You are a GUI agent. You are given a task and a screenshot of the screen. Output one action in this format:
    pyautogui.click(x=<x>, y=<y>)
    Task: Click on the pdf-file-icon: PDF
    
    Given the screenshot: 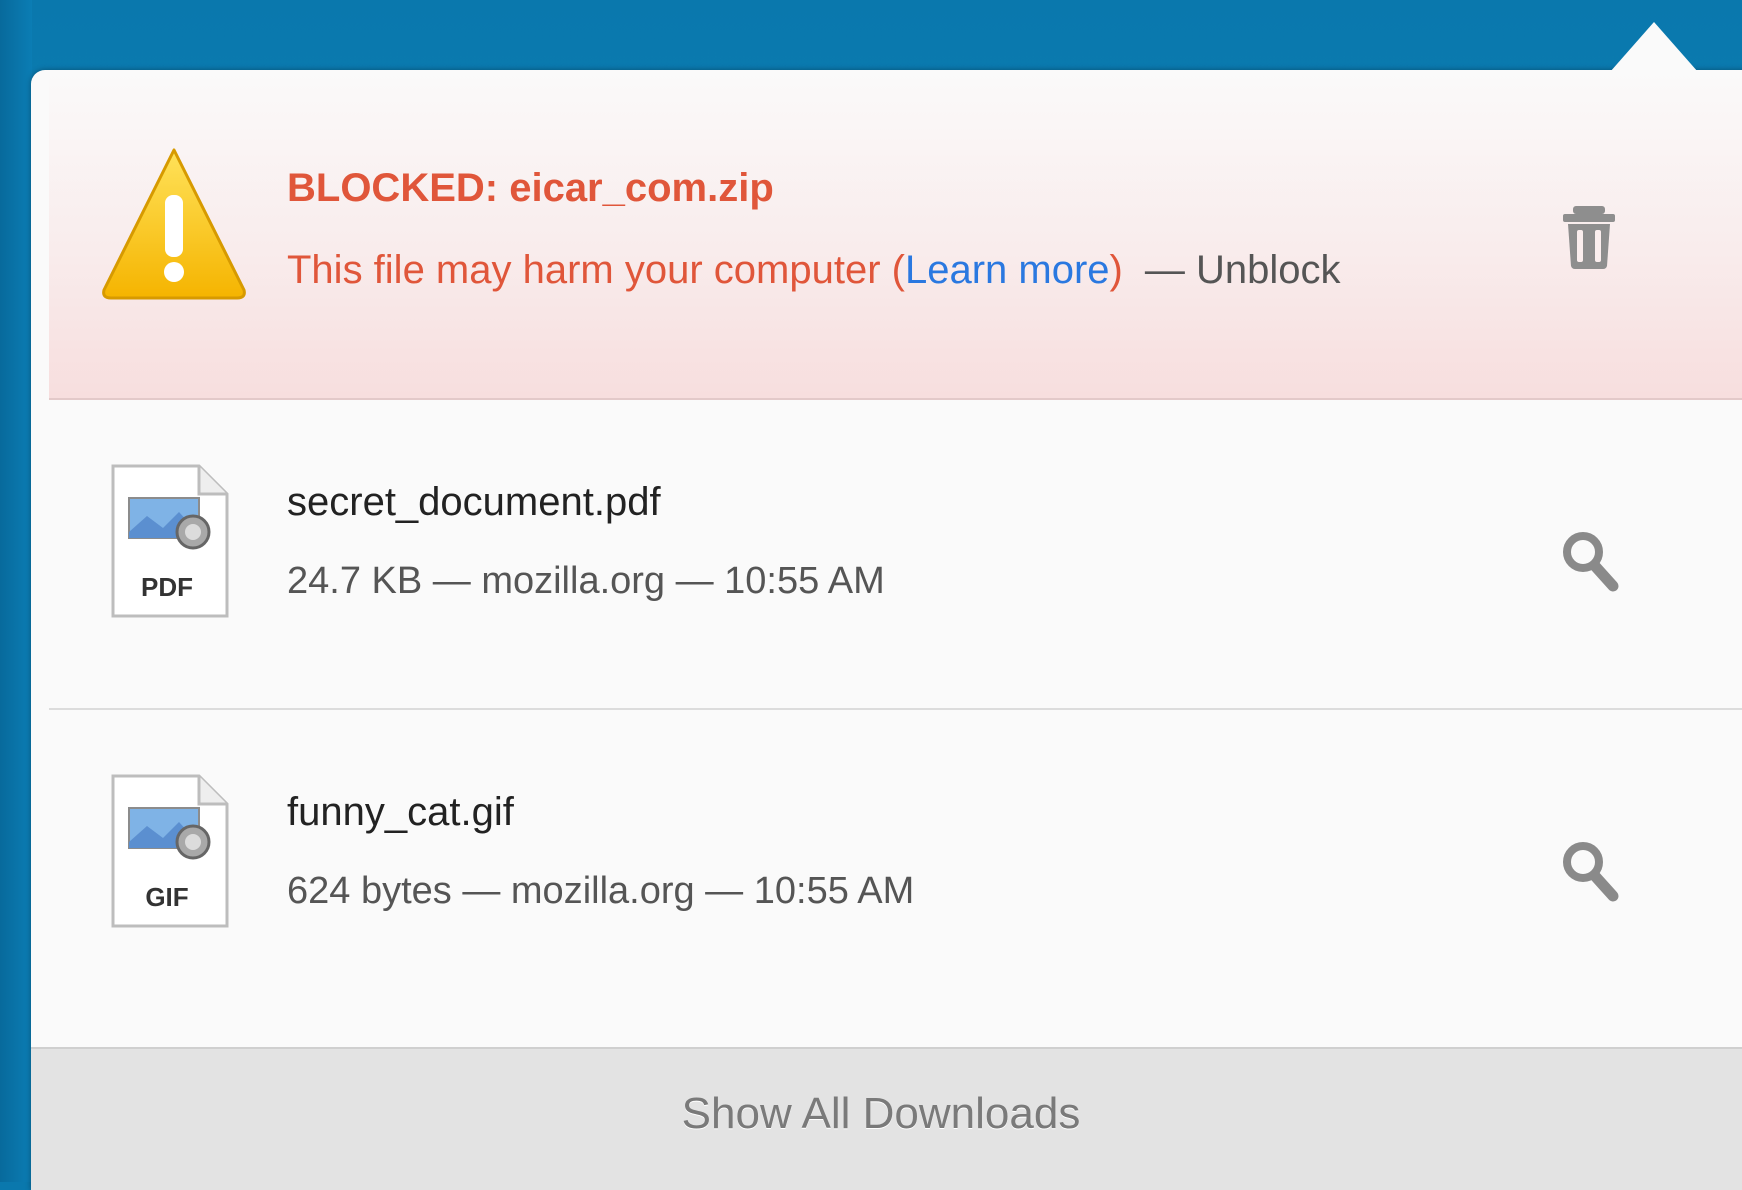 What is the action you would take?
    pyautogui.click(x=170, y=541)
    